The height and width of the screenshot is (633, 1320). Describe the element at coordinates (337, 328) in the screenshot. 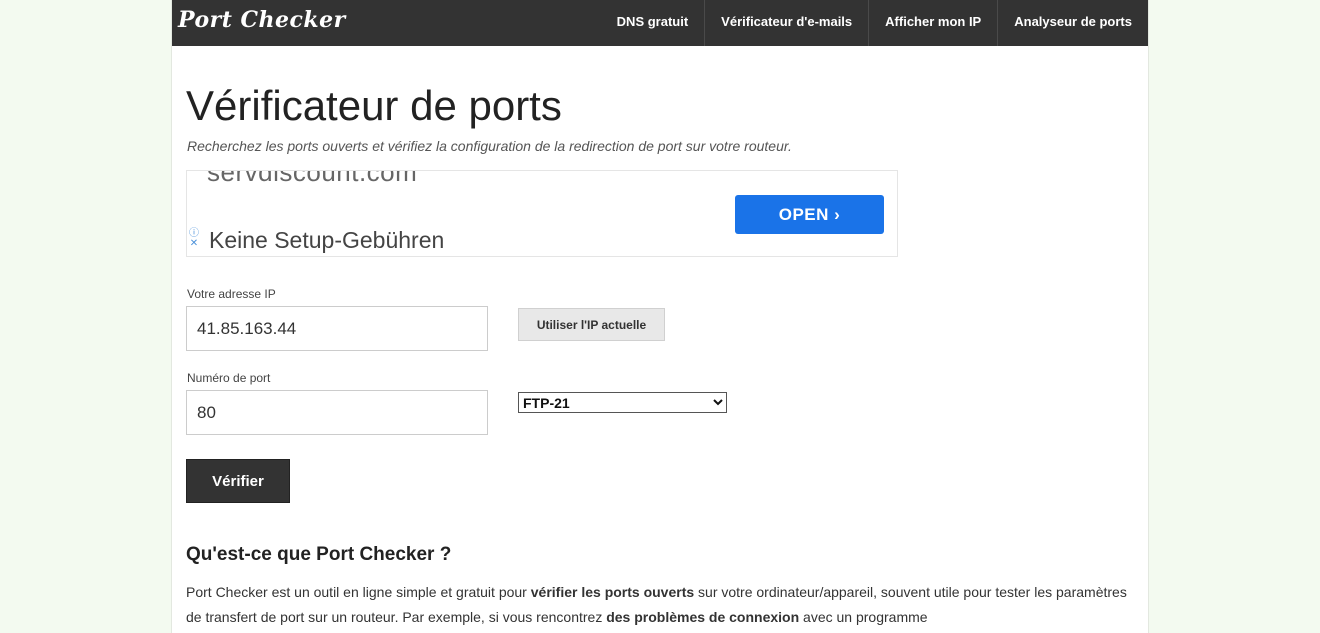

I see `ip-address-input` at that location.